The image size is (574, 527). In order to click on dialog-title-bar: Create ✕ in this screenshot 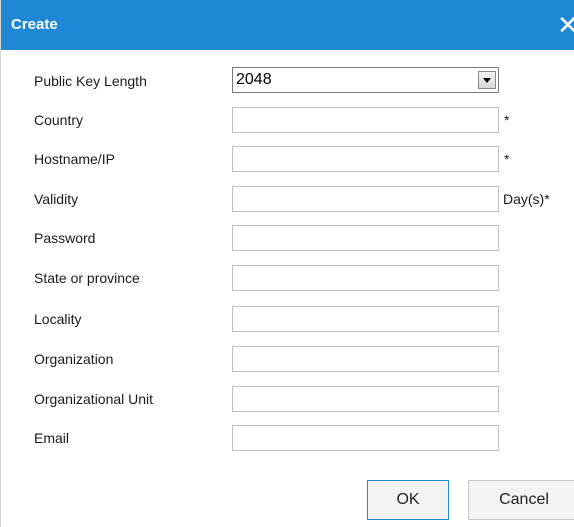, I will do `click(287, 25)`.